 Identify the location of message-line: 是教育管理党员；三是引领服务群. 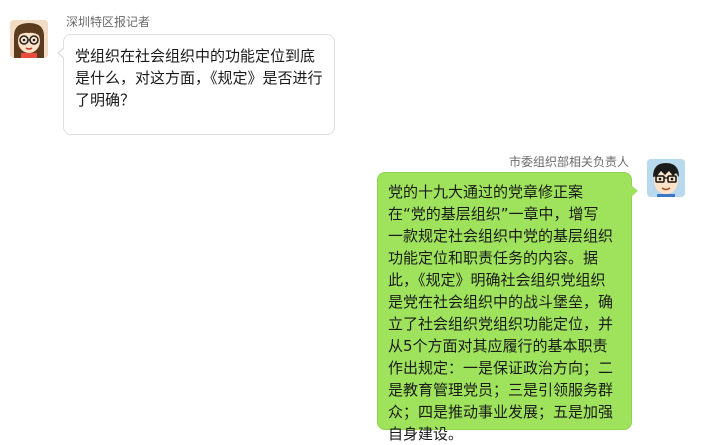
(501, 390).